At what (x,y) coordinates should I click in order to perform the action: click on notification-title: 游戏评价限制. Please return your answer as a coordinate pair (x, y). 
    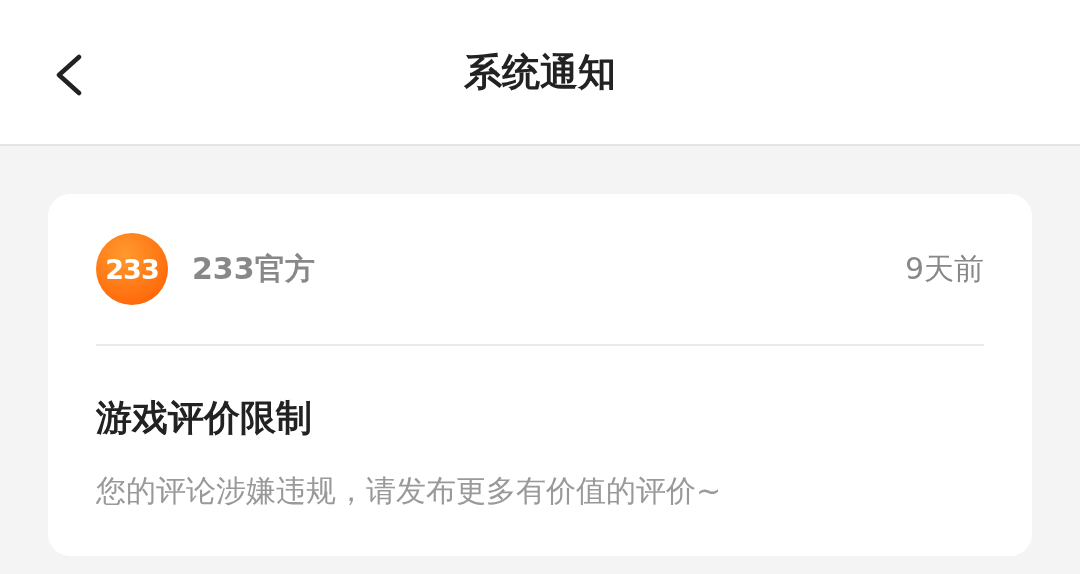
    Looking at the image, I should click on (204, 418).